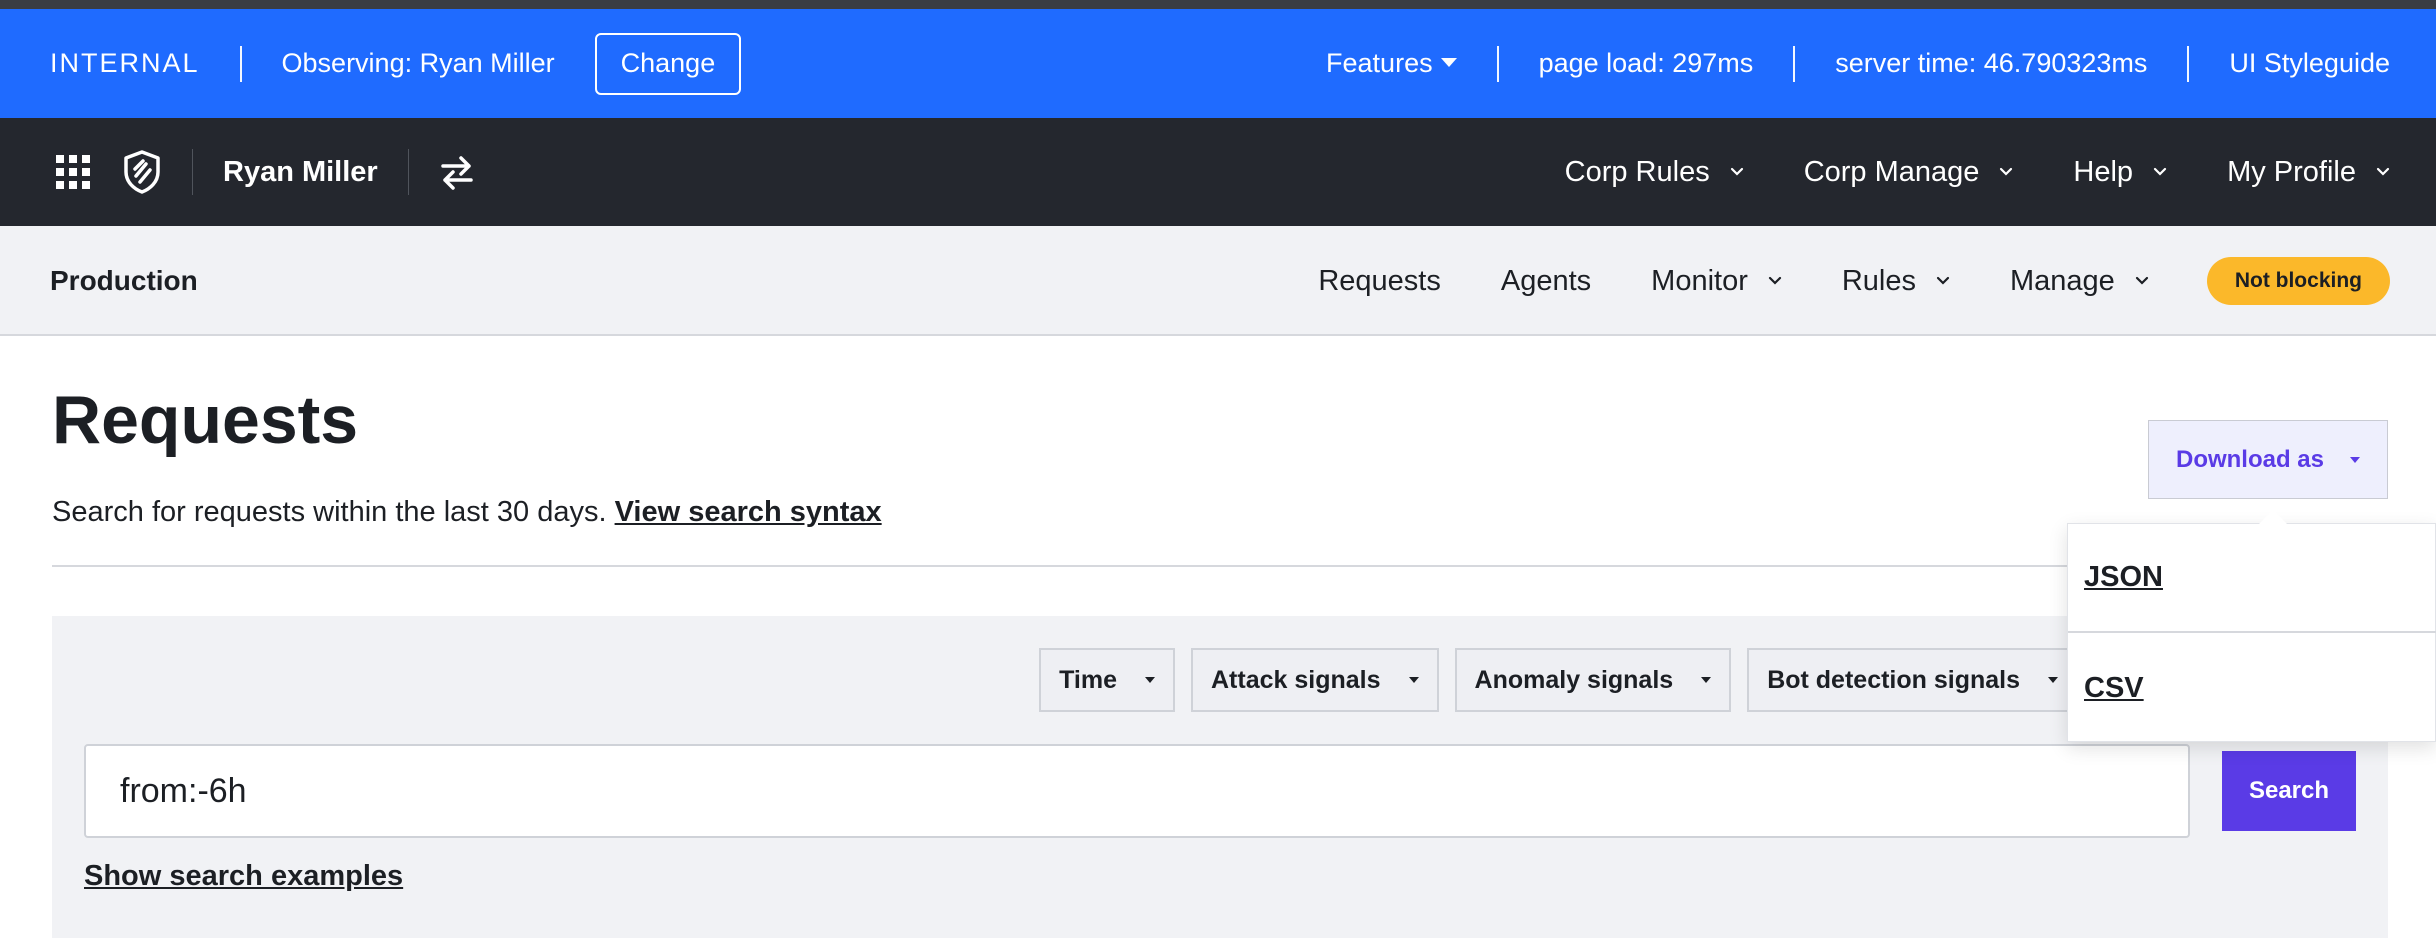 The image size is (2436, 938). I want to click on top-strip, so click(1218, 4).